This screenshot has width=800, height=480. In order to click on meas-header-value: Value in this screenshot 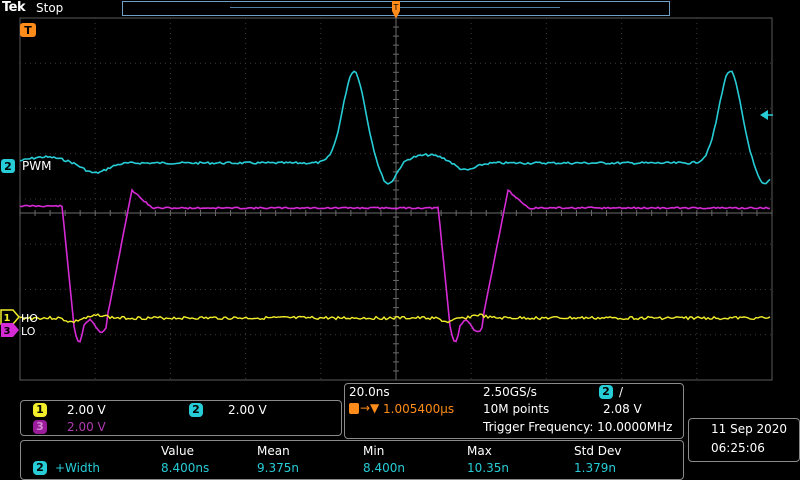, I will do `click(177, 451)`.